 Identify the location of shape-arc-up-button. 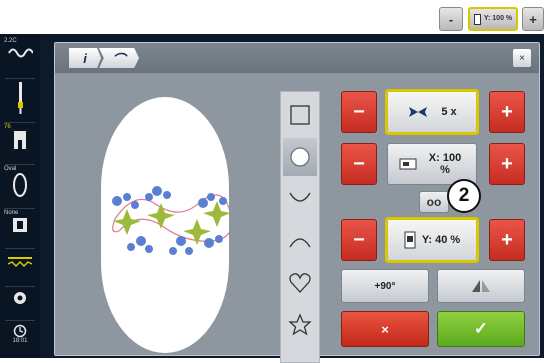
(300, 241).